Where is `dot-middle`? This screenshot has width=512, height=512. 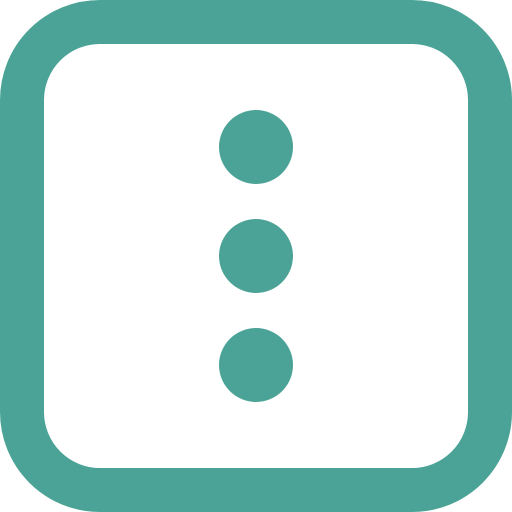
dot-middle is located at coordinates (256, 256).